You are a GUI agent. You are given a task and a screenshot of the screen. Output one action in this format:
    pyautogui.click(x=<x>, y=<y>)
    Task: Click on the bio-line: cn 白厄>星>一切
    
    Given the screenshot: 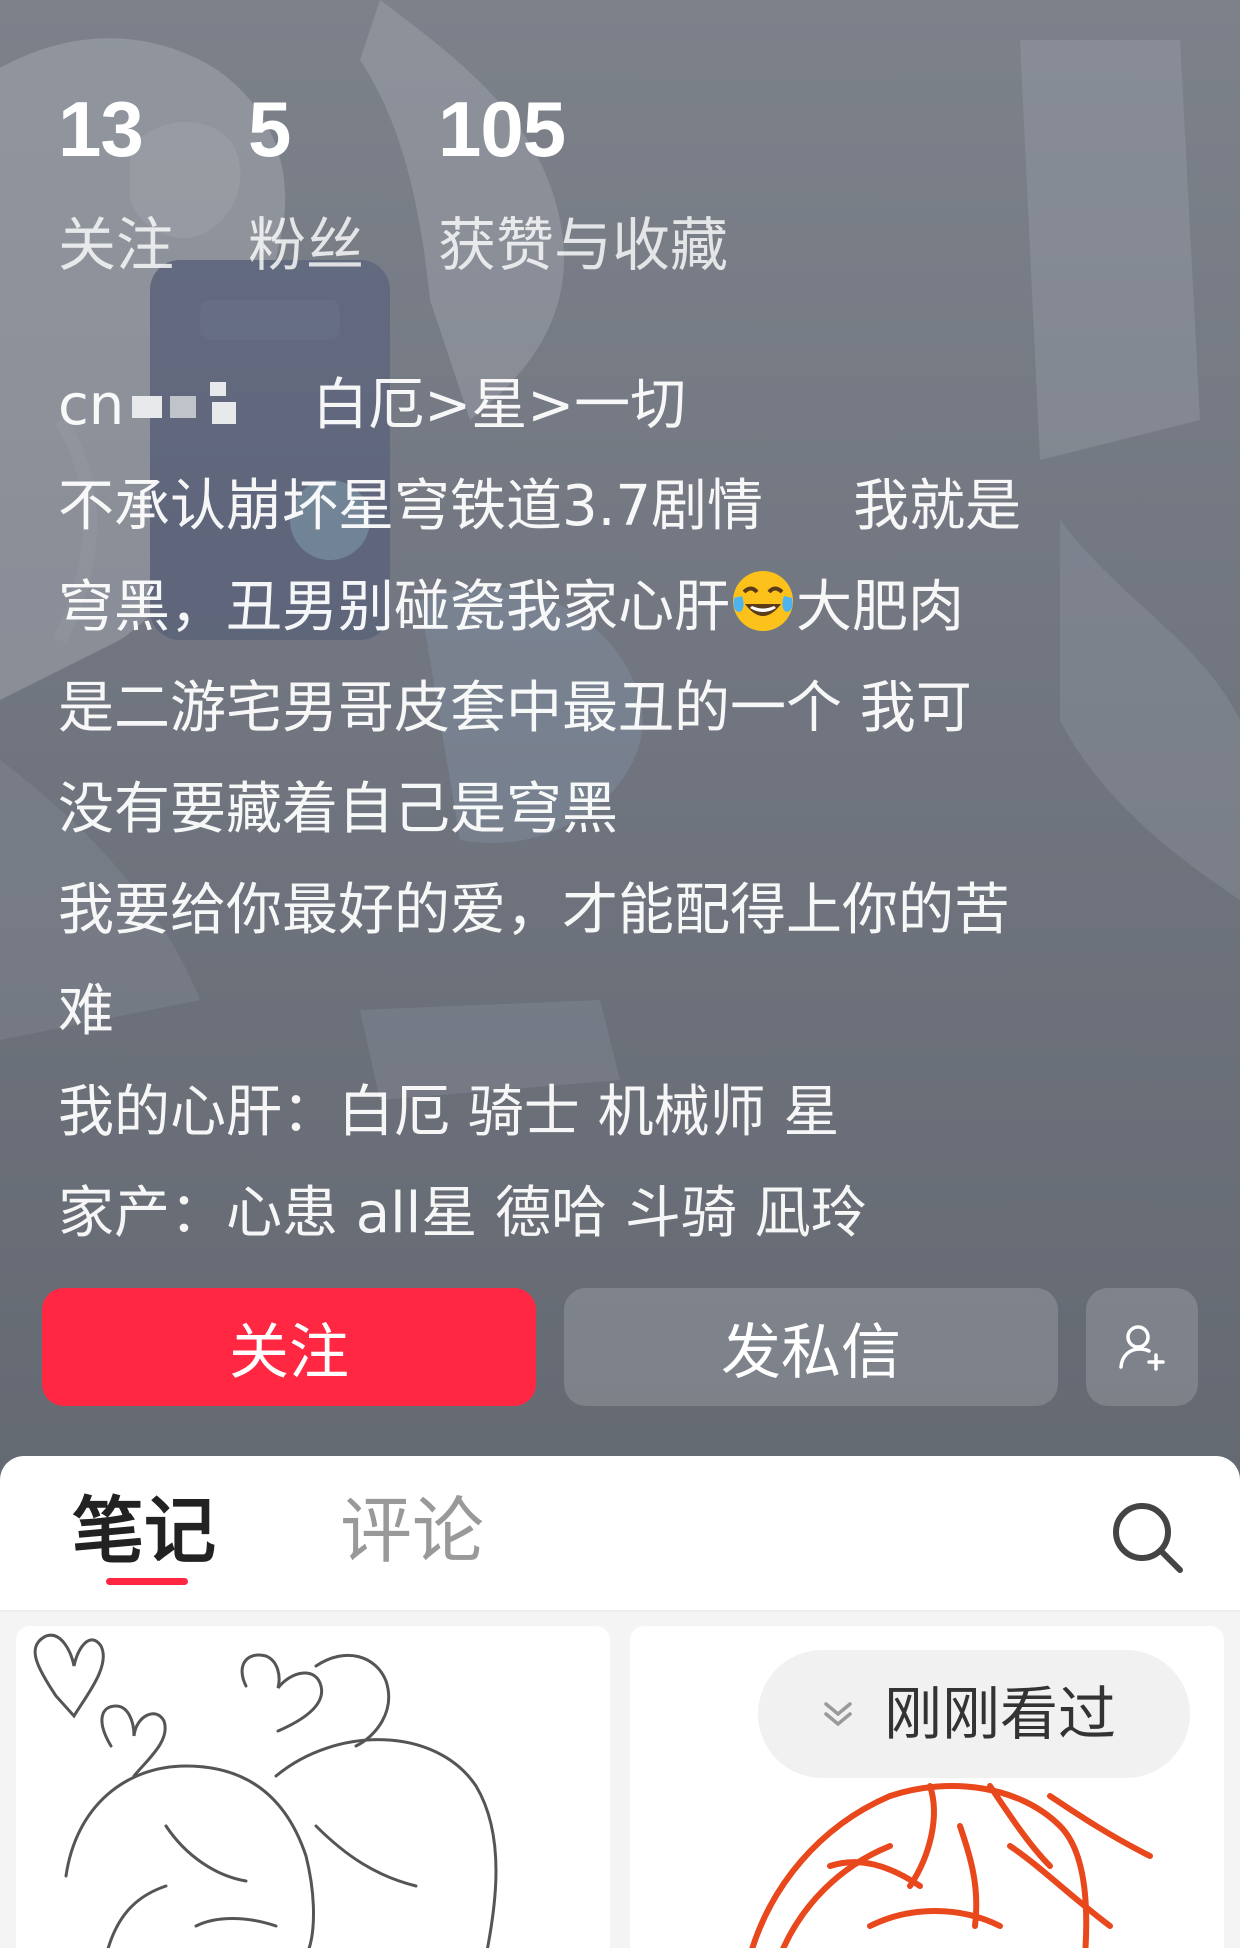 What is the action you would take?
    pyautogui.click(x=628, y=405)
    